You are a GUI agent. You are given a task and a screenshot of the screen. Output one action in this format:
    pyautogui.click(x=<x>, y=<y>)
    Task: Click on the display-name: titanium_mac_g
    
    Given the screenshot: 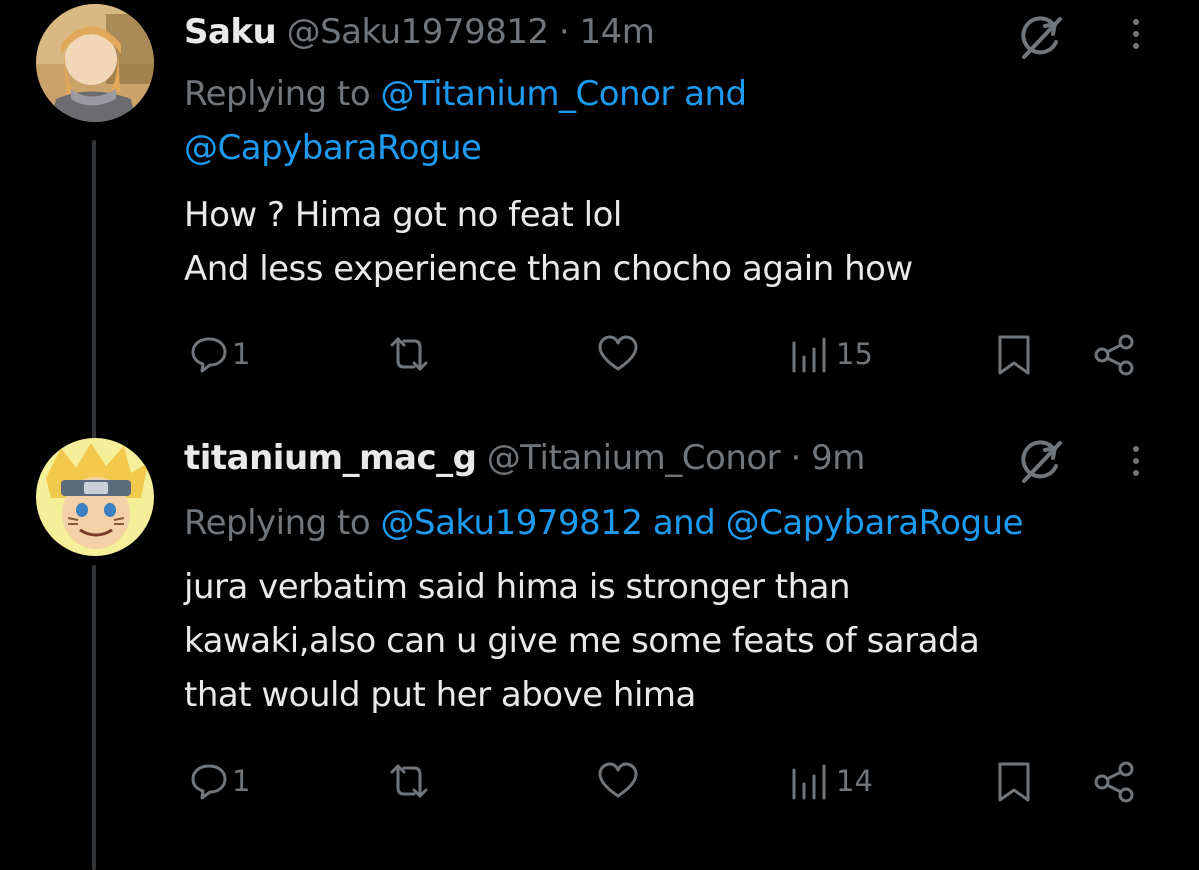 What is the action you would take?
    pyautogui.click(x=330, y=458)
    